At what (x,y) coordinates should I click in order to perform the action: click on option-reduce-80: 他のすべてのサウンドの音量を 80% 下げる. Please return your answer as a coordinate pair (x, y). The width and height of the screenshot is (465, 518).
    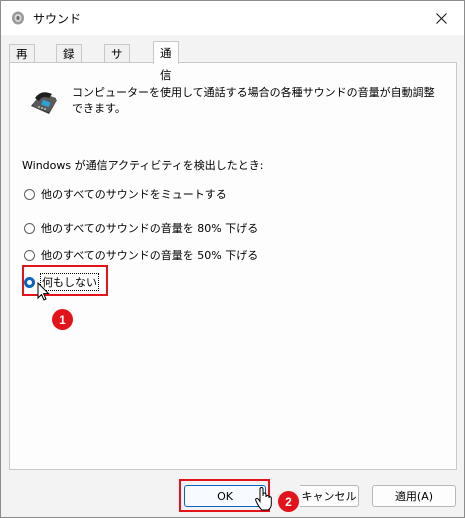
    Looking at the image, I should click on (141, 228).